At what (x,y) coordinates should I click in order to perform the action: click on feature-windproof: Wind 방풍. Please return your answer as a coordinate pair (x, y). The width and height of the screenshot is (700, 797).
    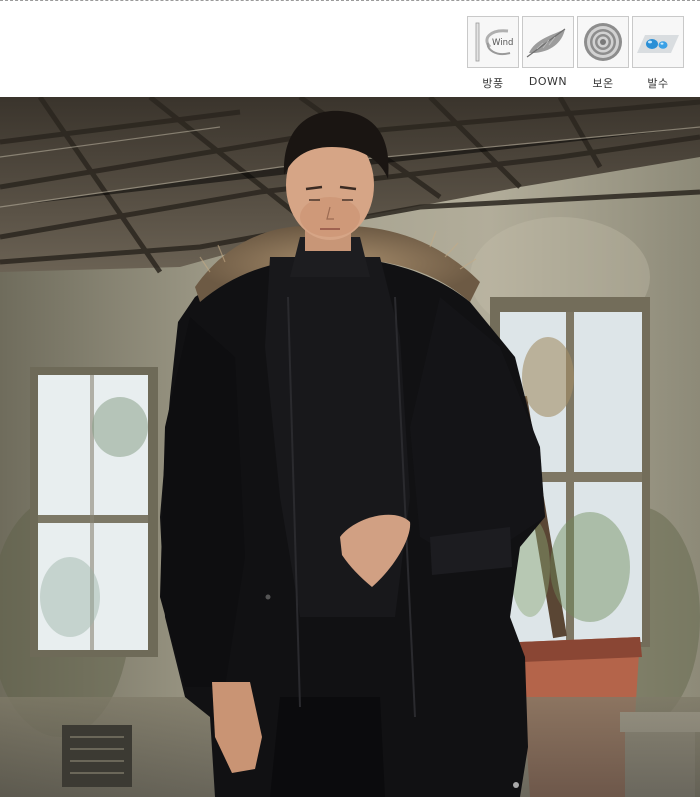
    Looking at the image, I should click on (493, 56).